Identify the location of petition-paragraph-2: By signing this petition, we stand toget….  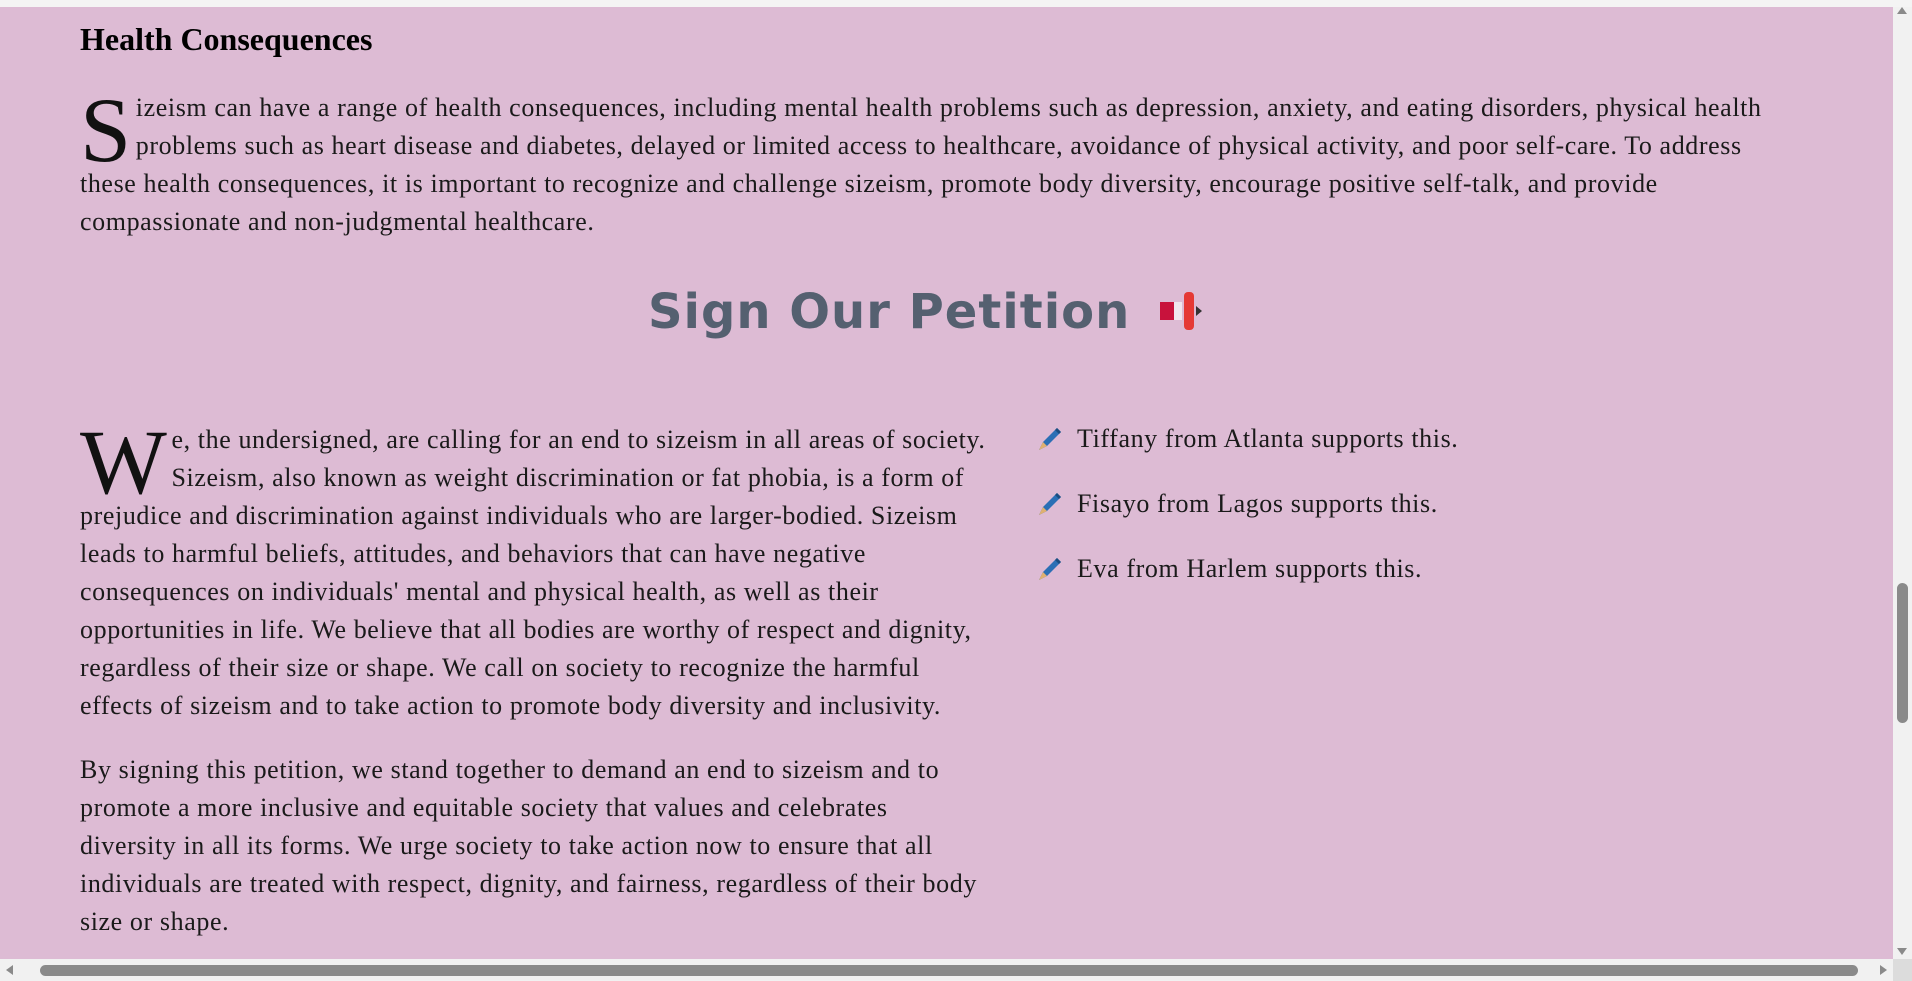
(528, 845).